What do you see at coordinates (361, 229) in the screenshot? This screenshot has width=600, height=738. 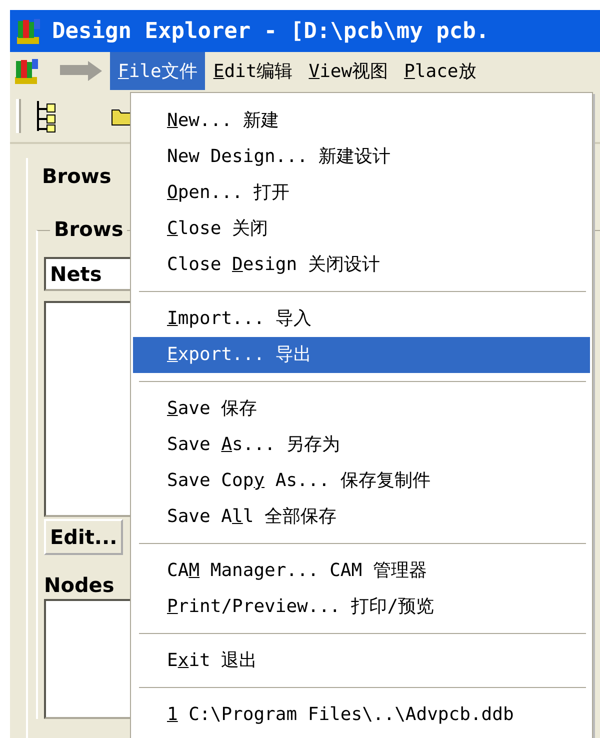 I see `menu-item: Close 关闭` at bounding box center [361, 229].